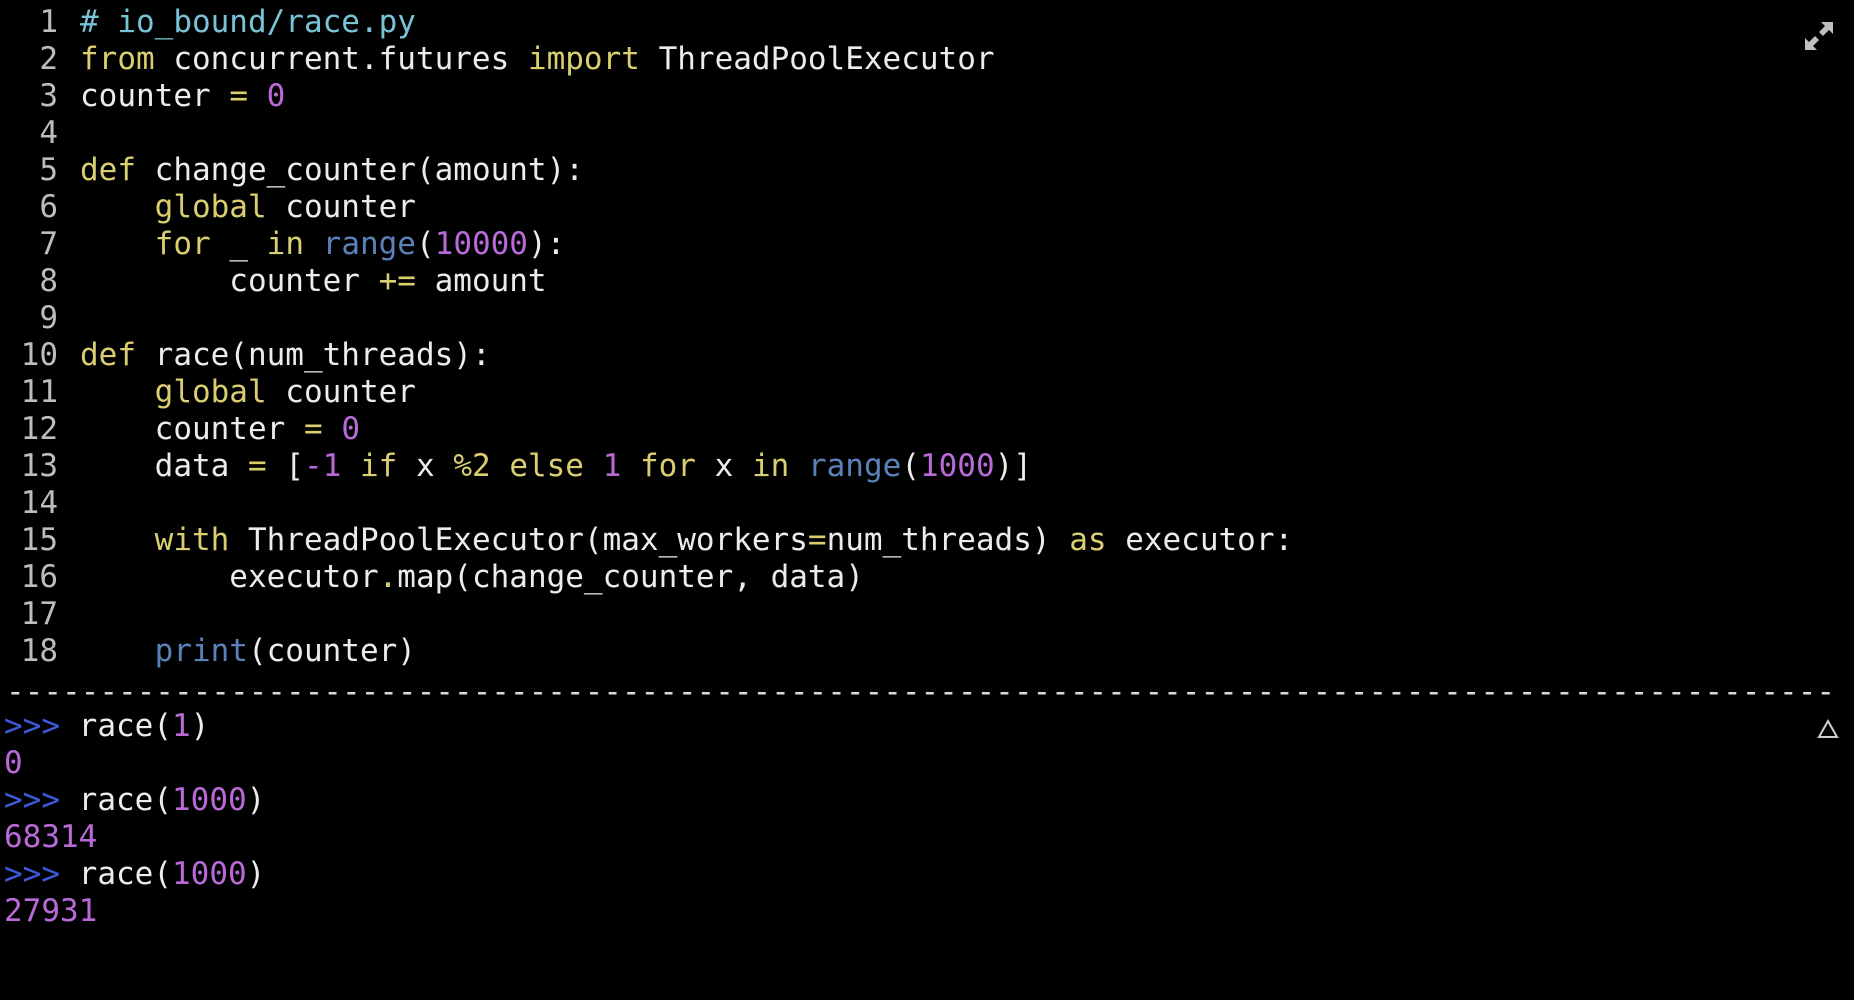 This screenshot has width=1854, height=1000. What do you see at coordinates (481, 244) in the screenshot?
I see `code-token: 10000` at bounding box center [481, 244].